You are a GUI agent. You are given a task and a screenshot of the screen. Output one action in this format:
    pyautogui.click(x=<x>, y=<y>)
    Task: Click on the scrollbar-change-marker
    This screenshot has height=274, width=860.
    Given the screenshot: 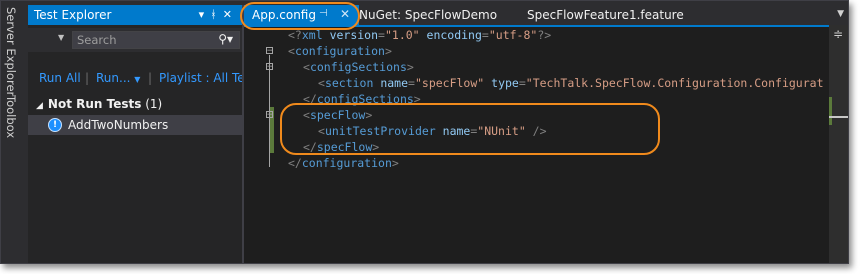 What is the action you would take?
    pyautogui.click(x=830, y=111)
    